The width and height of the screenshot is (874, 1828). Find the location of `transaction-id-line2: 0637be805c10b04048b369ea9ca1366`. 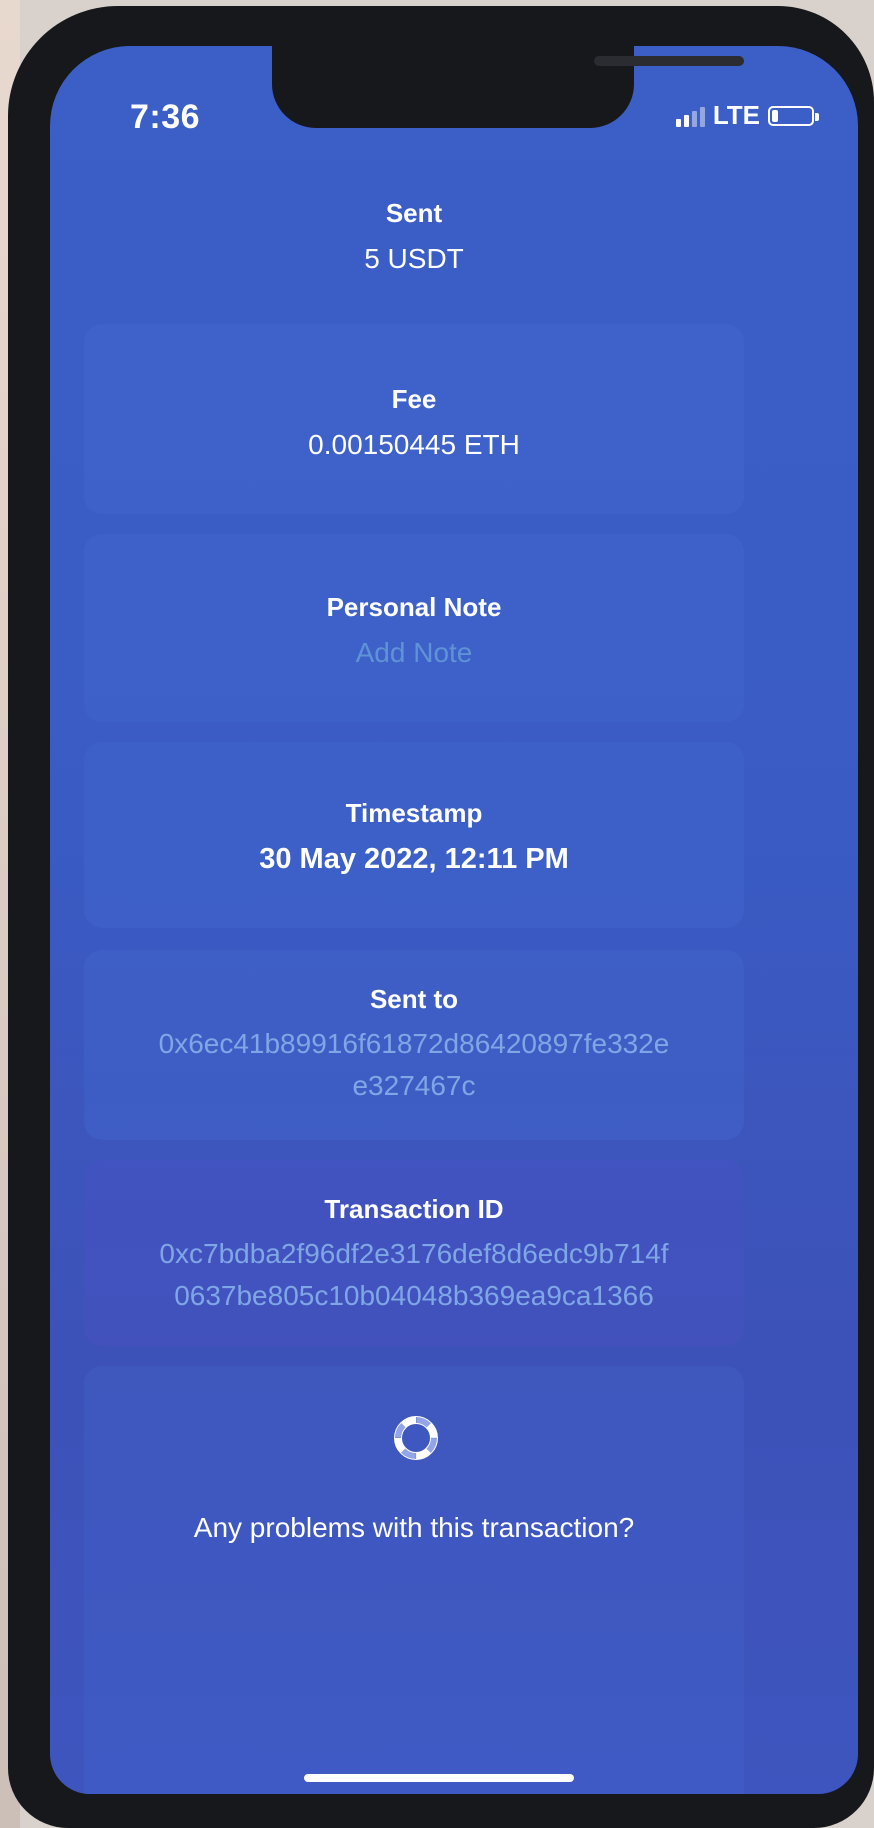

transaction-id-line2: 0637be805c10b04048b369ea9ca1366 is located at coordinates (414, 1295).